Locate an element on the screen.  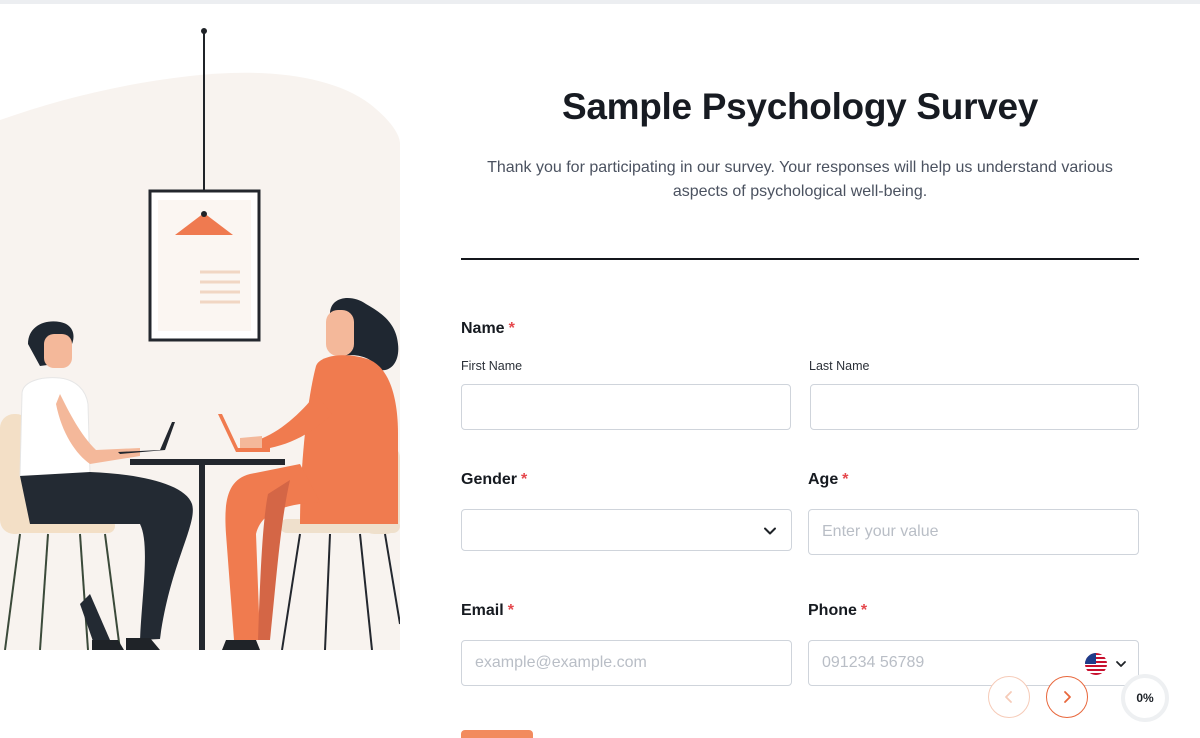
progress-indicator: 0% is located at coordinates (1145, 698).